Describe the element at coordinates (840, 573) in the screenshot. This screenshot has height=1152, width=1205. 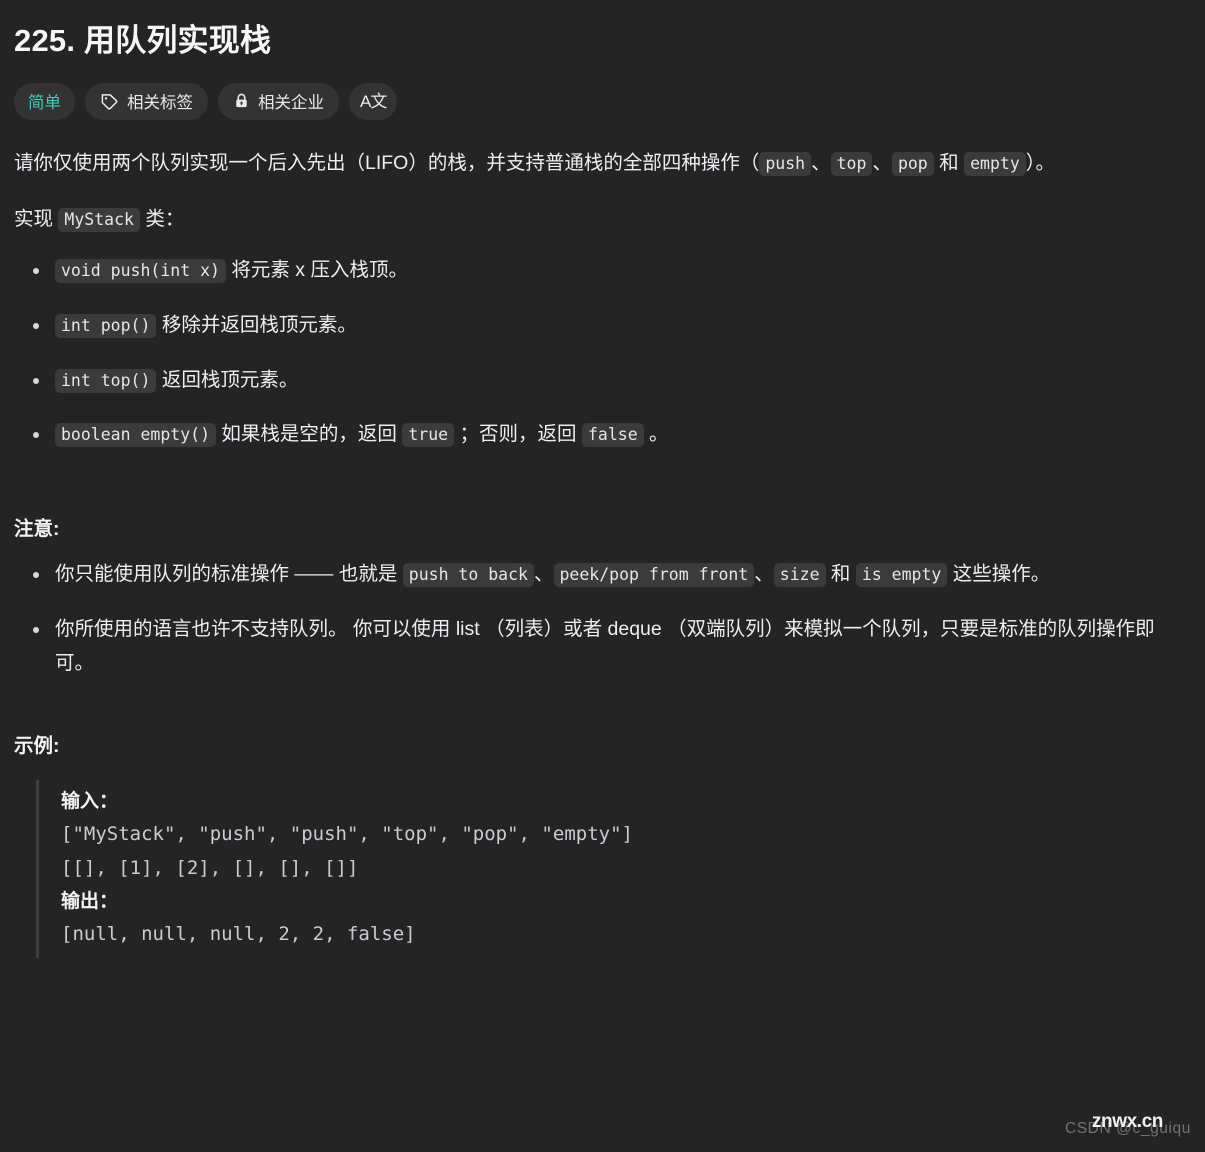
I see `note-sep-3: 和` at that location.